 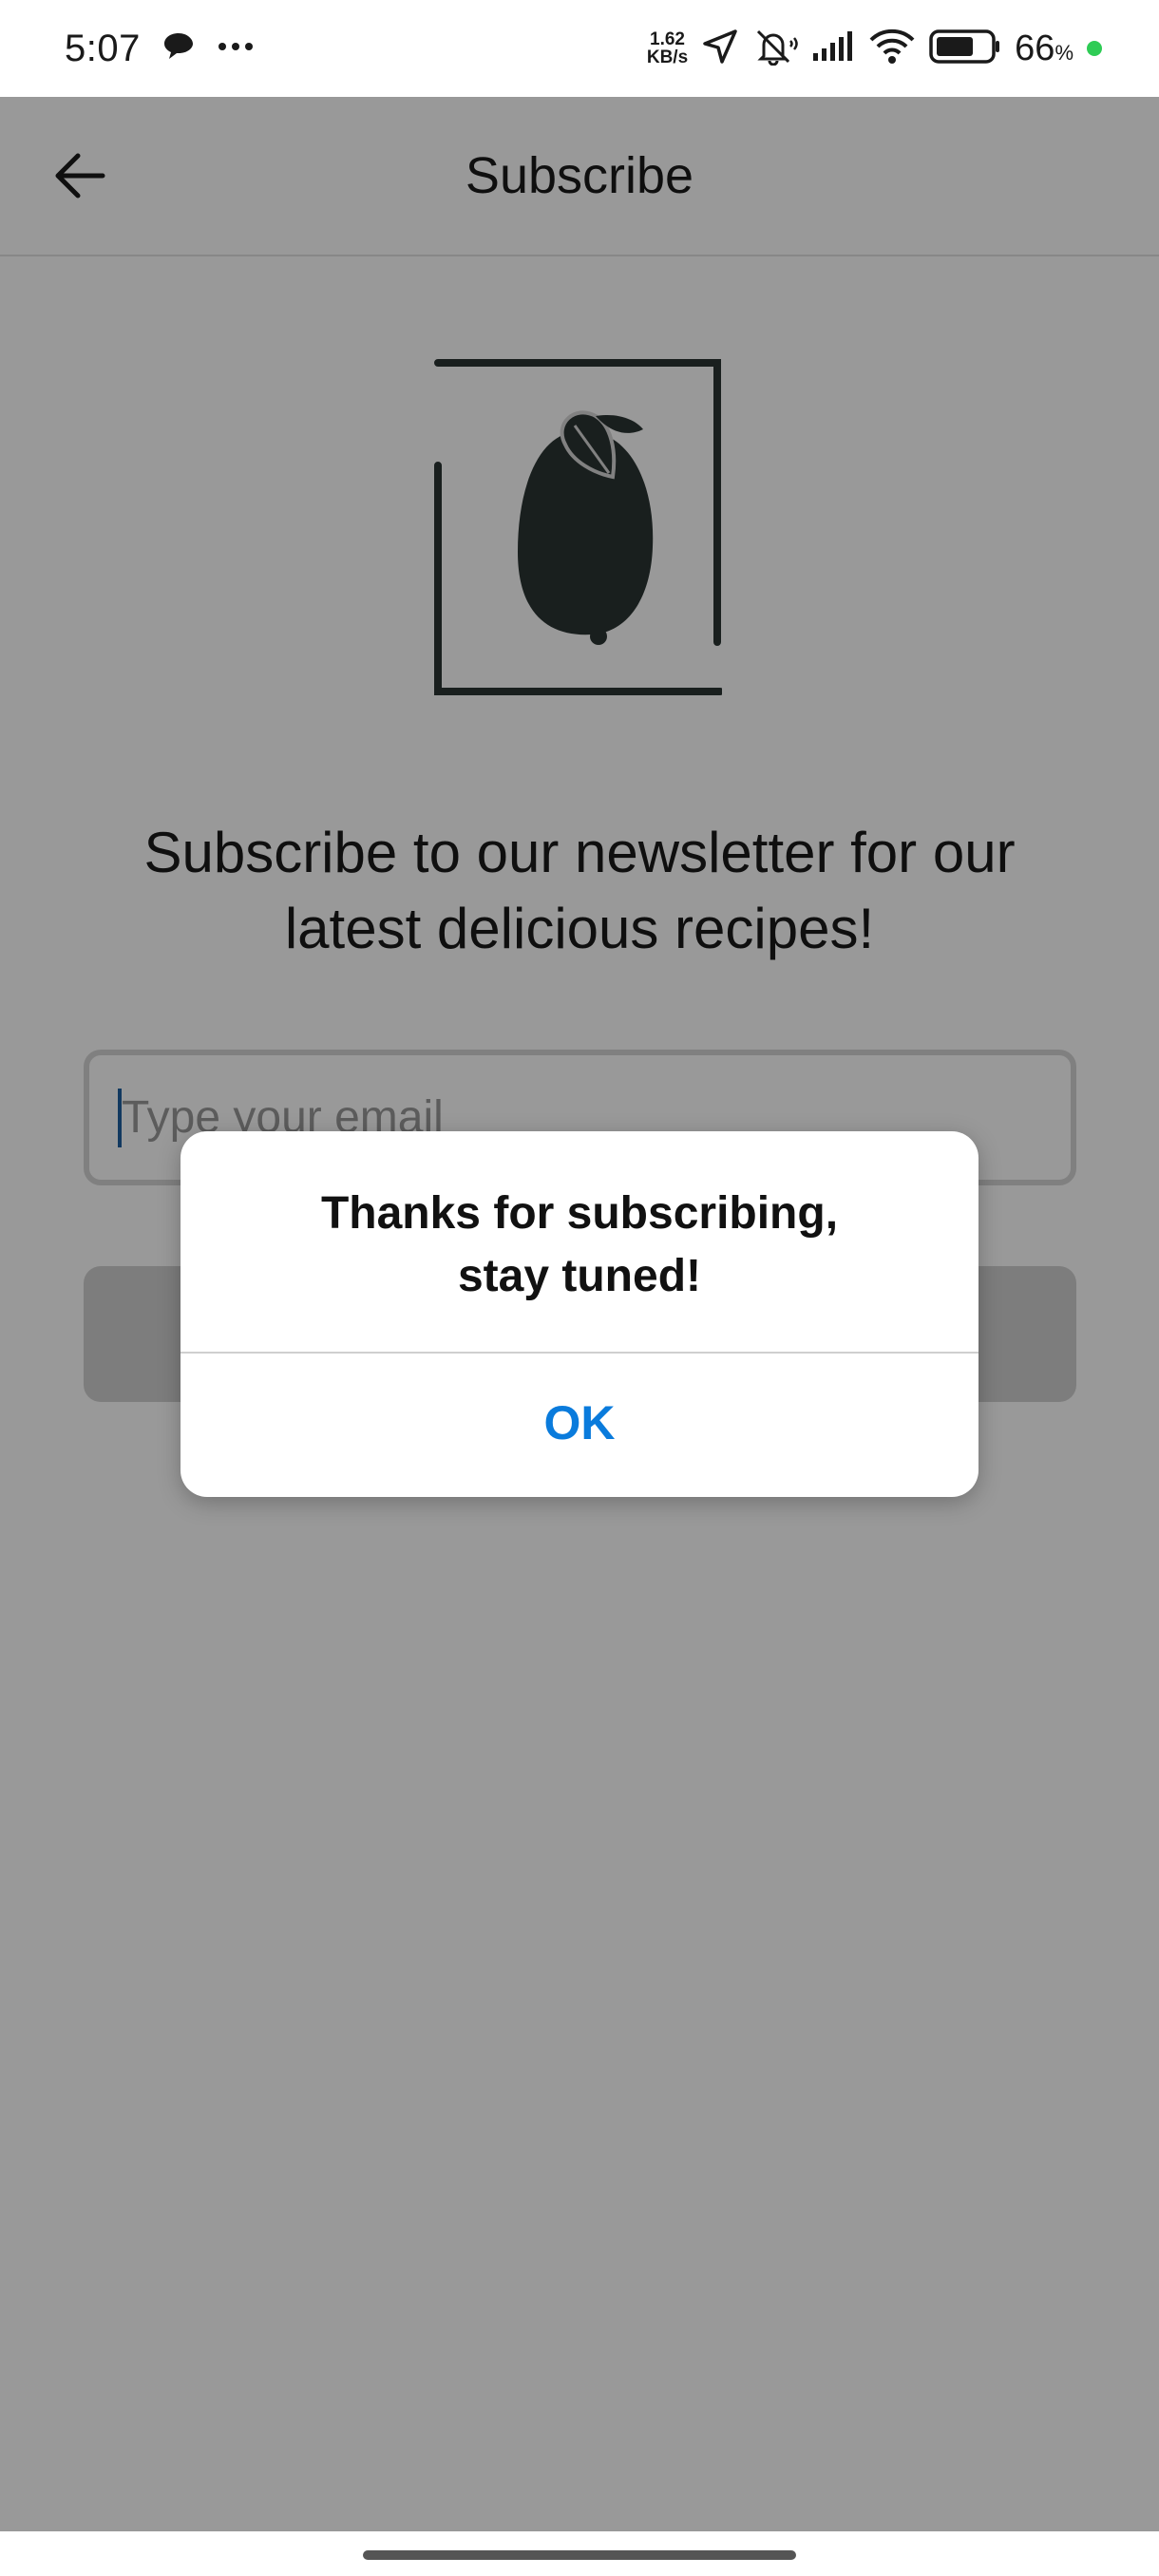 I want to click on dialog-message: Thanks for subscribing, stay tuned!, so click(x=579, y=1244).